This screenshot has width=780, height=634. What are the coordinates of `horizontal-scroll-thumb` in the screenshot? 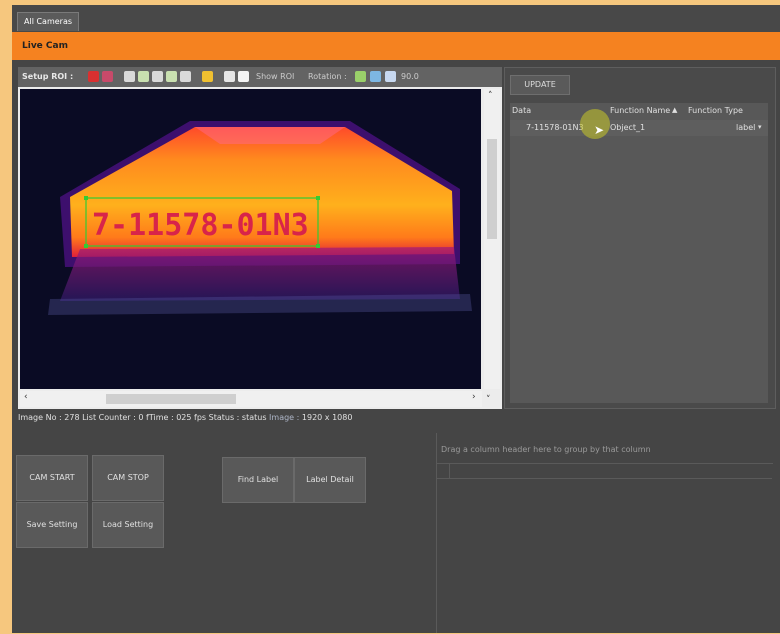 It's located at (171, 399).